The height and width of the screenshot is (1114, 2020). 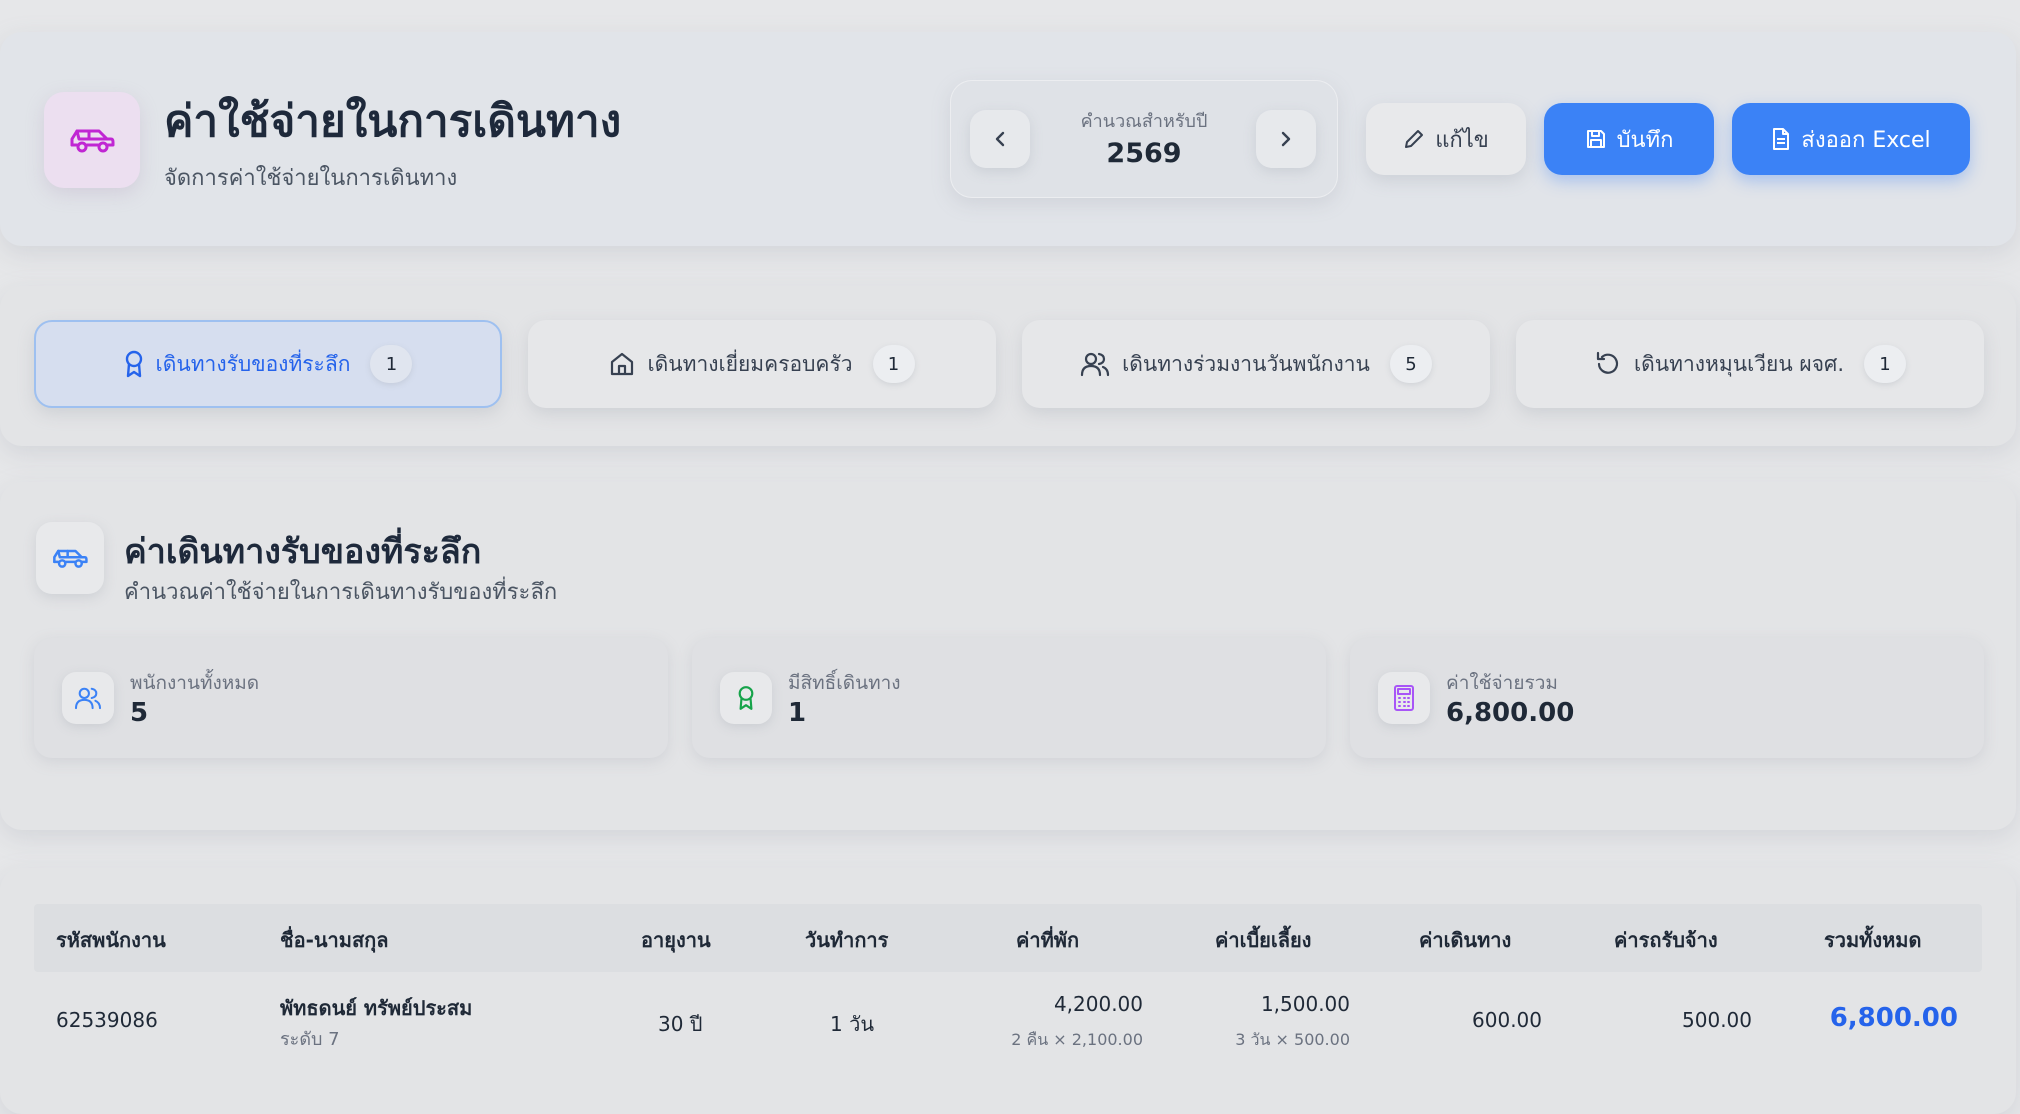 I want to click on tab-label: เดินทางหมุนเวียน ผจศ., so click(x=1739, y=363).